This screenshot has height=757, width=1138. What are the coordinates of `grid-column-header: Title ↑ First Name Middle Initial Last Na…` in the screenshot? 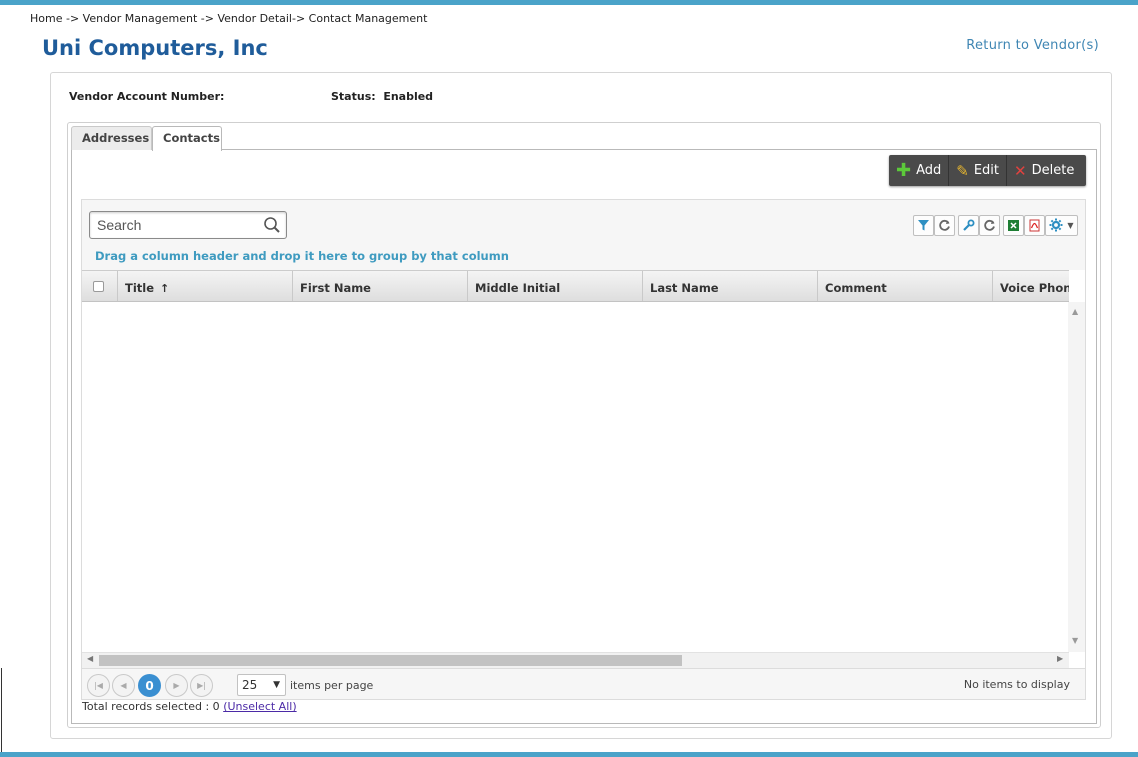 It's located at (575, 286).